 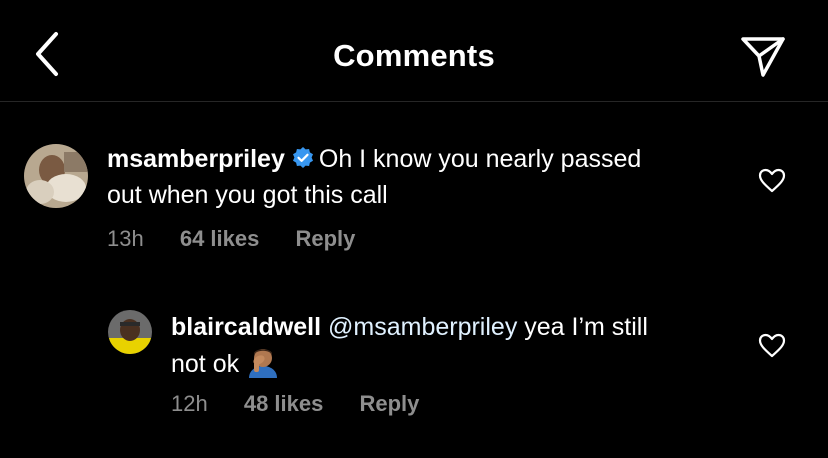 I want to click on comment-body-line1: Oh I know you nearly passed, so click(x=480, y=159).